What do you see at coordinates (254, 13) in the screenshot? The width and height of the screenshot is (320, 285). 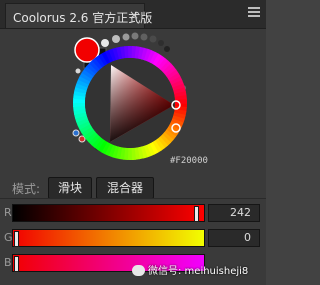 I see `panel-menu-icon` at bounding box center [254, 13].